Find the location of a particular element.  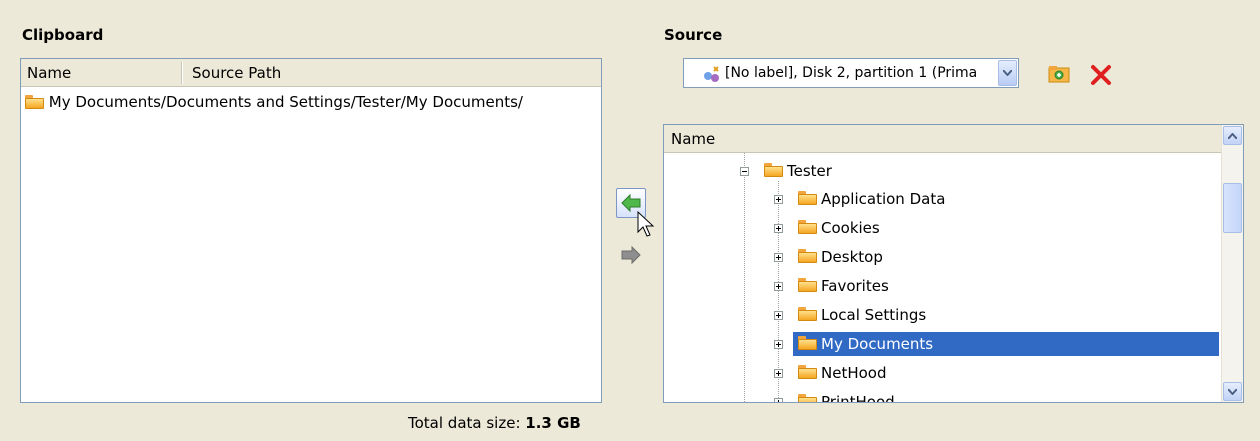

arrow-right-icon is located at coordinates (631, 255).